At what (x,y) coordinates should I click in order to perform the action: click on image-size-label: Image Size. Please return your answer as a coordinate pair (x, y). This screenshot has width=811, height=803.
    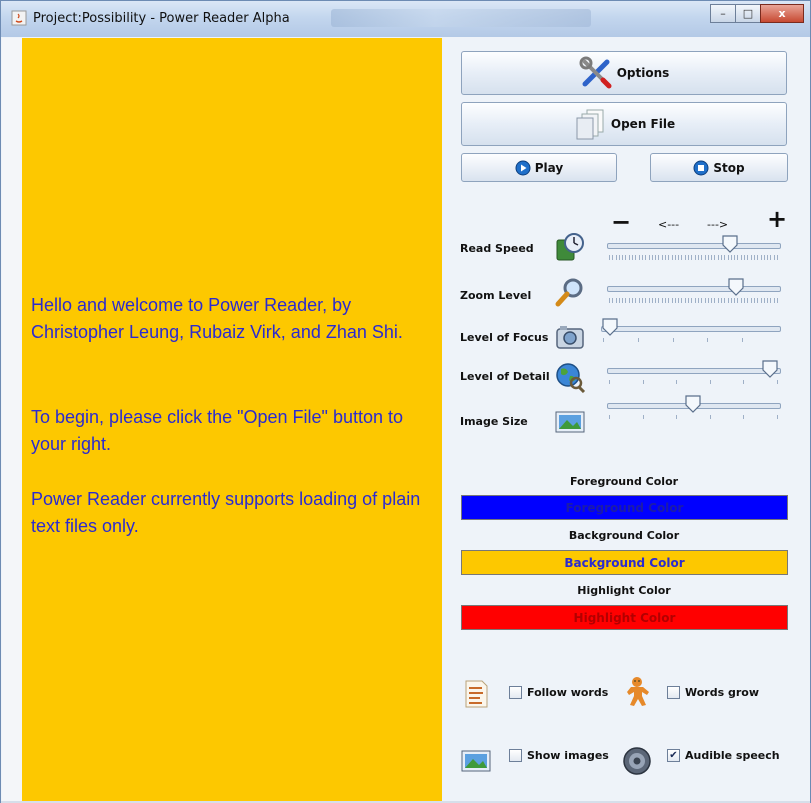
    Looking at the image, I should click on (494, 421).